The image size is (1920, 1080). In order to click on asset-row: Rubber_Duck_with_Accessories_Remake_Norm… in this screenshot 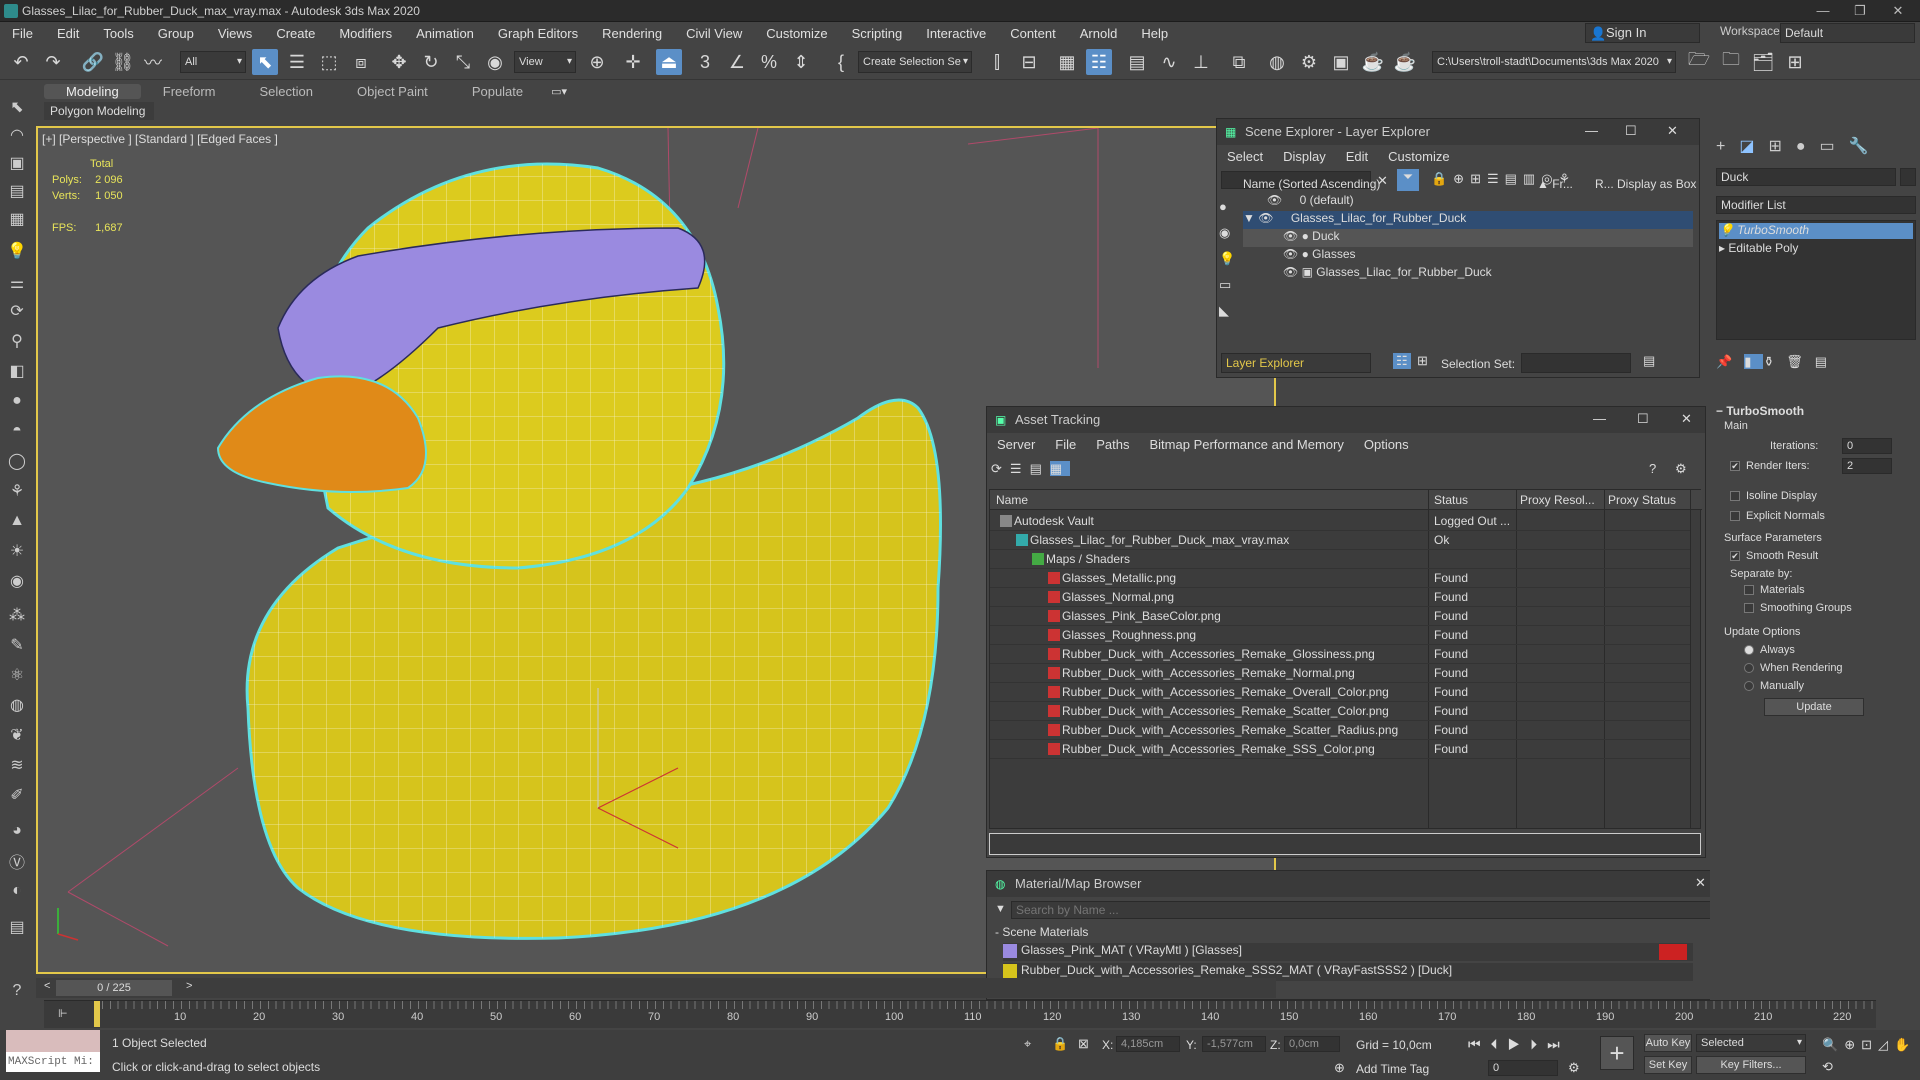, I will do `click(1340, 673)`.